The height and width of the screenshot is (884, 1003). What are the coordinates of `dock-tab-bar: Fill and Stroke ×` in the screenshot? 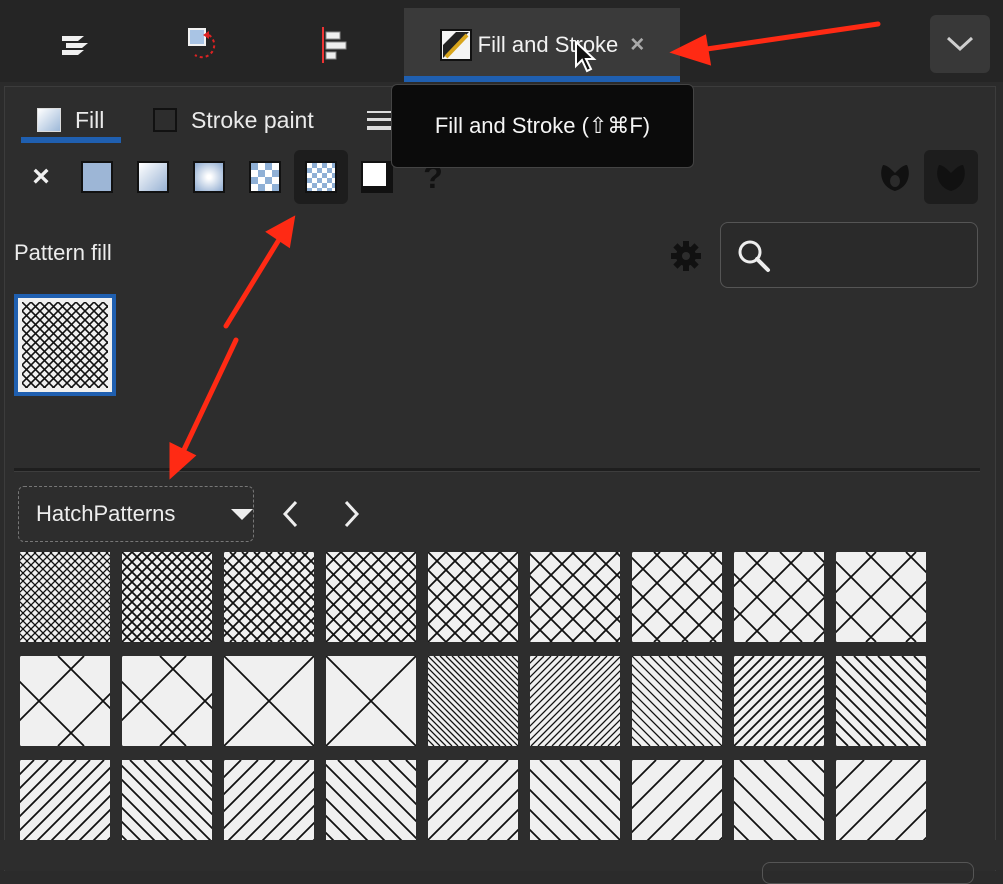 It's located at (501, 41).